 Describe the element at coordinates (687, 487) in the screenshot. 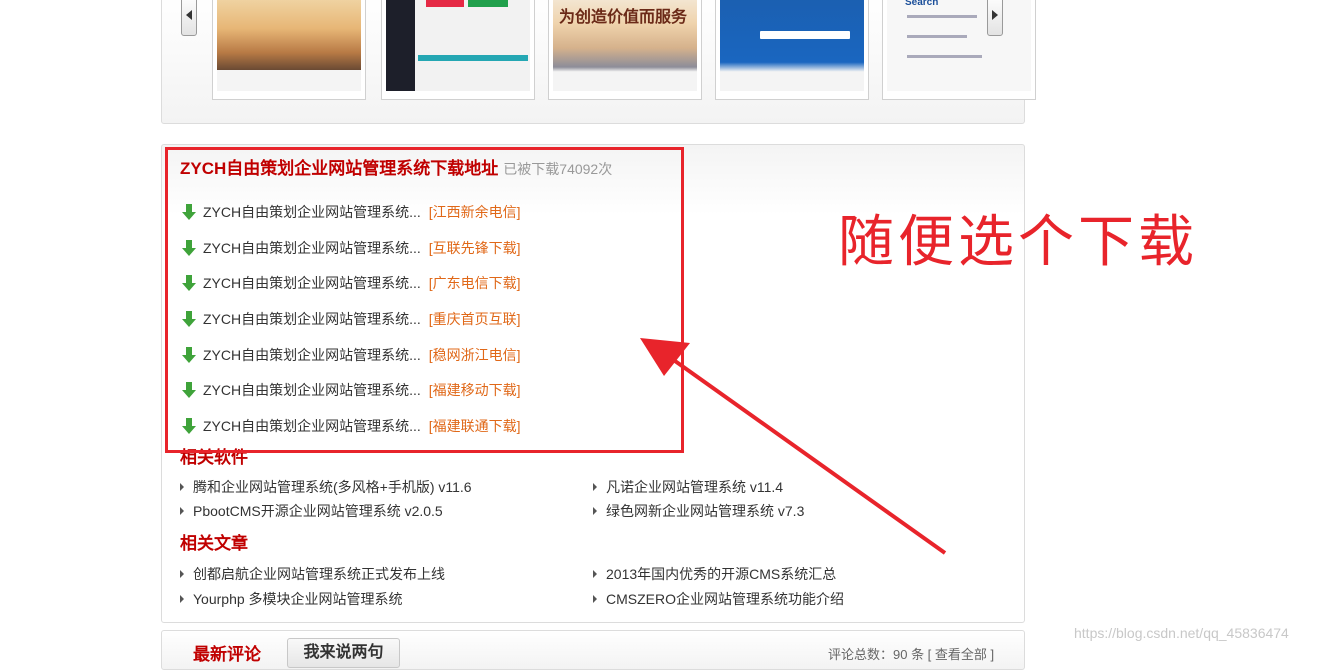

I see `related-software-link: 凡诺企业网站管理系统 v11.4` at that location.